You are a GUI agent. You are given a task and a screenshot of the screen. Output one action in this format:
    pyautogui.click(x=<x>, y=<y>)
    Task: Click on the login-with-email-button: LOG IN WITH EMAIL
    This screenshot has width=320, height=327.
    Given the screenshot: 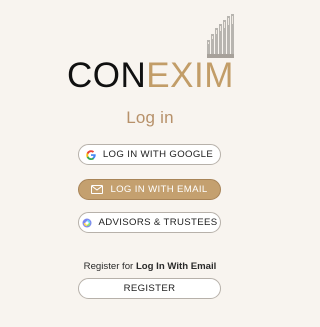 What is the action you would take?
    pyautogui.click(x=149, y=189)
    